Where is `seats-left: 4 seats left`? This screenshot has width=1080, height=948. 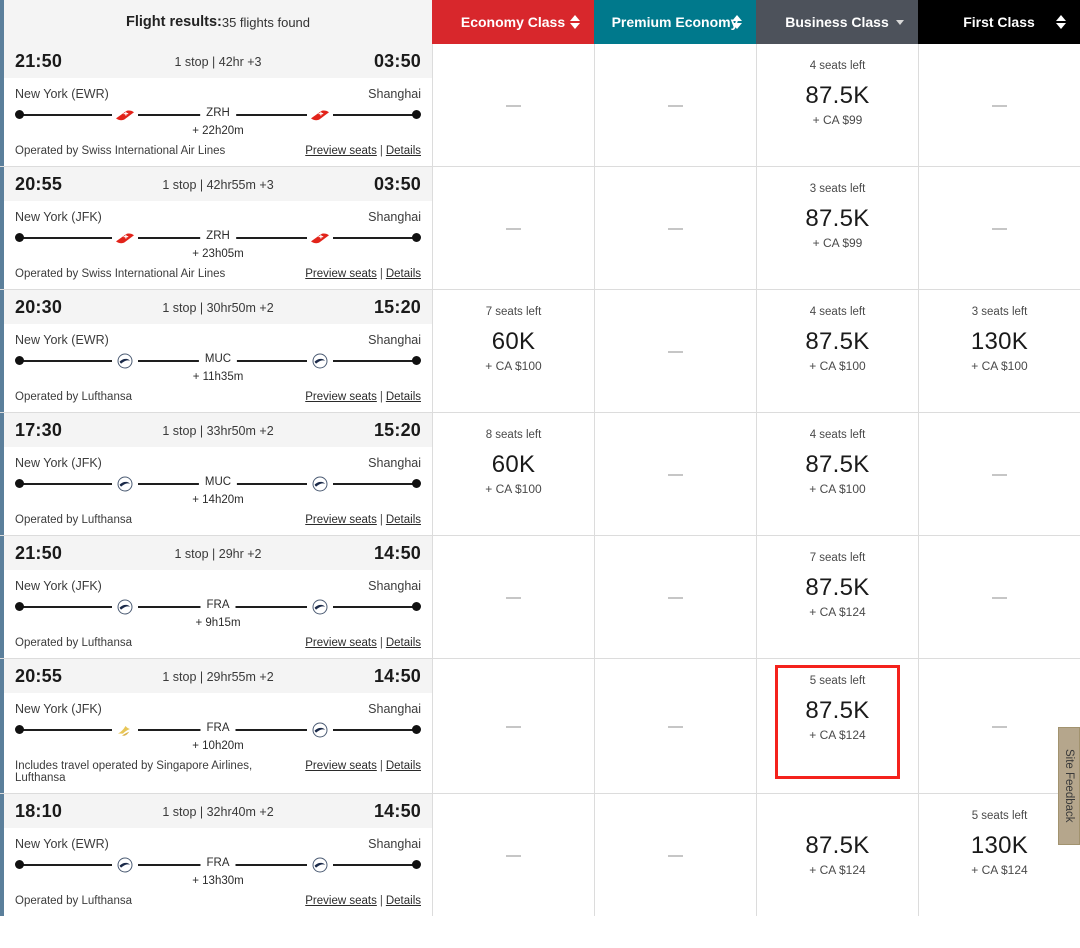 seats-left: 4 seats left is located at coordinates (837, 312).